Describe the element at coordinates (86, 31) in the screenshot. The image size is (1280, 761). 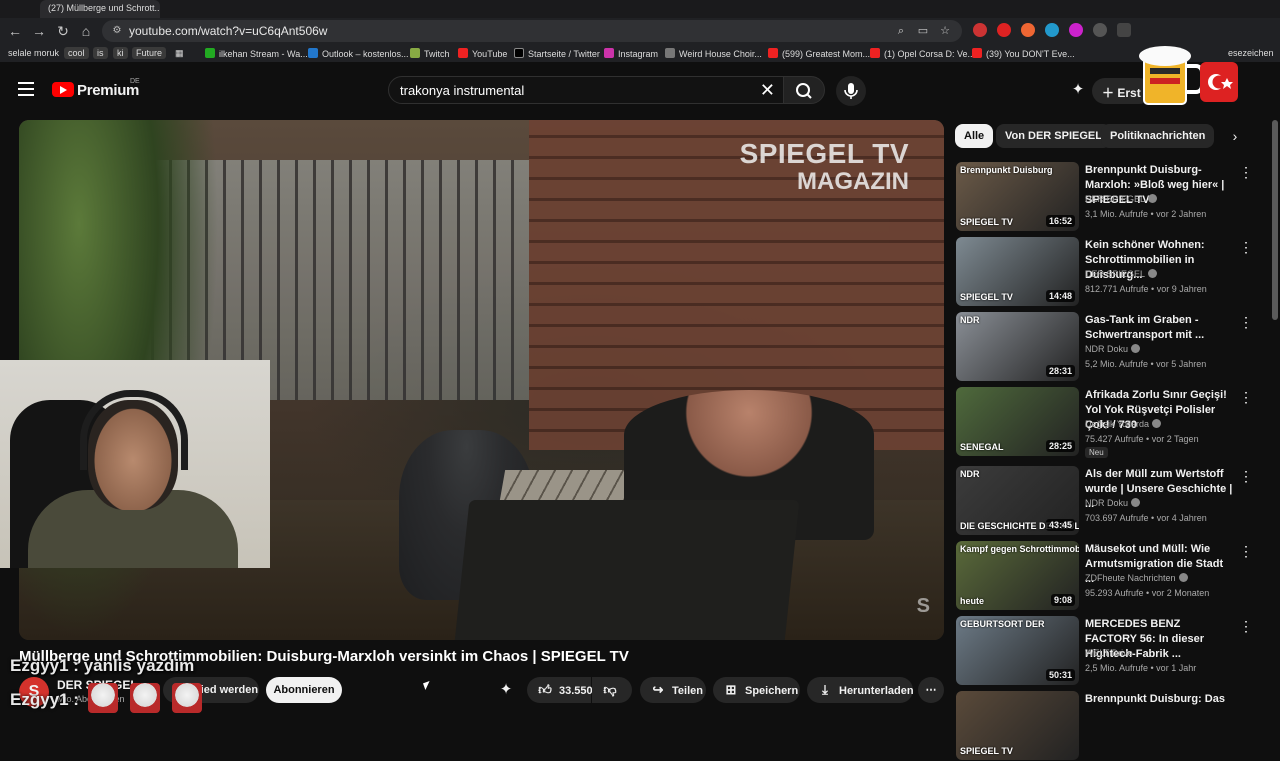
I see `home-icon: ⌂` at that location.